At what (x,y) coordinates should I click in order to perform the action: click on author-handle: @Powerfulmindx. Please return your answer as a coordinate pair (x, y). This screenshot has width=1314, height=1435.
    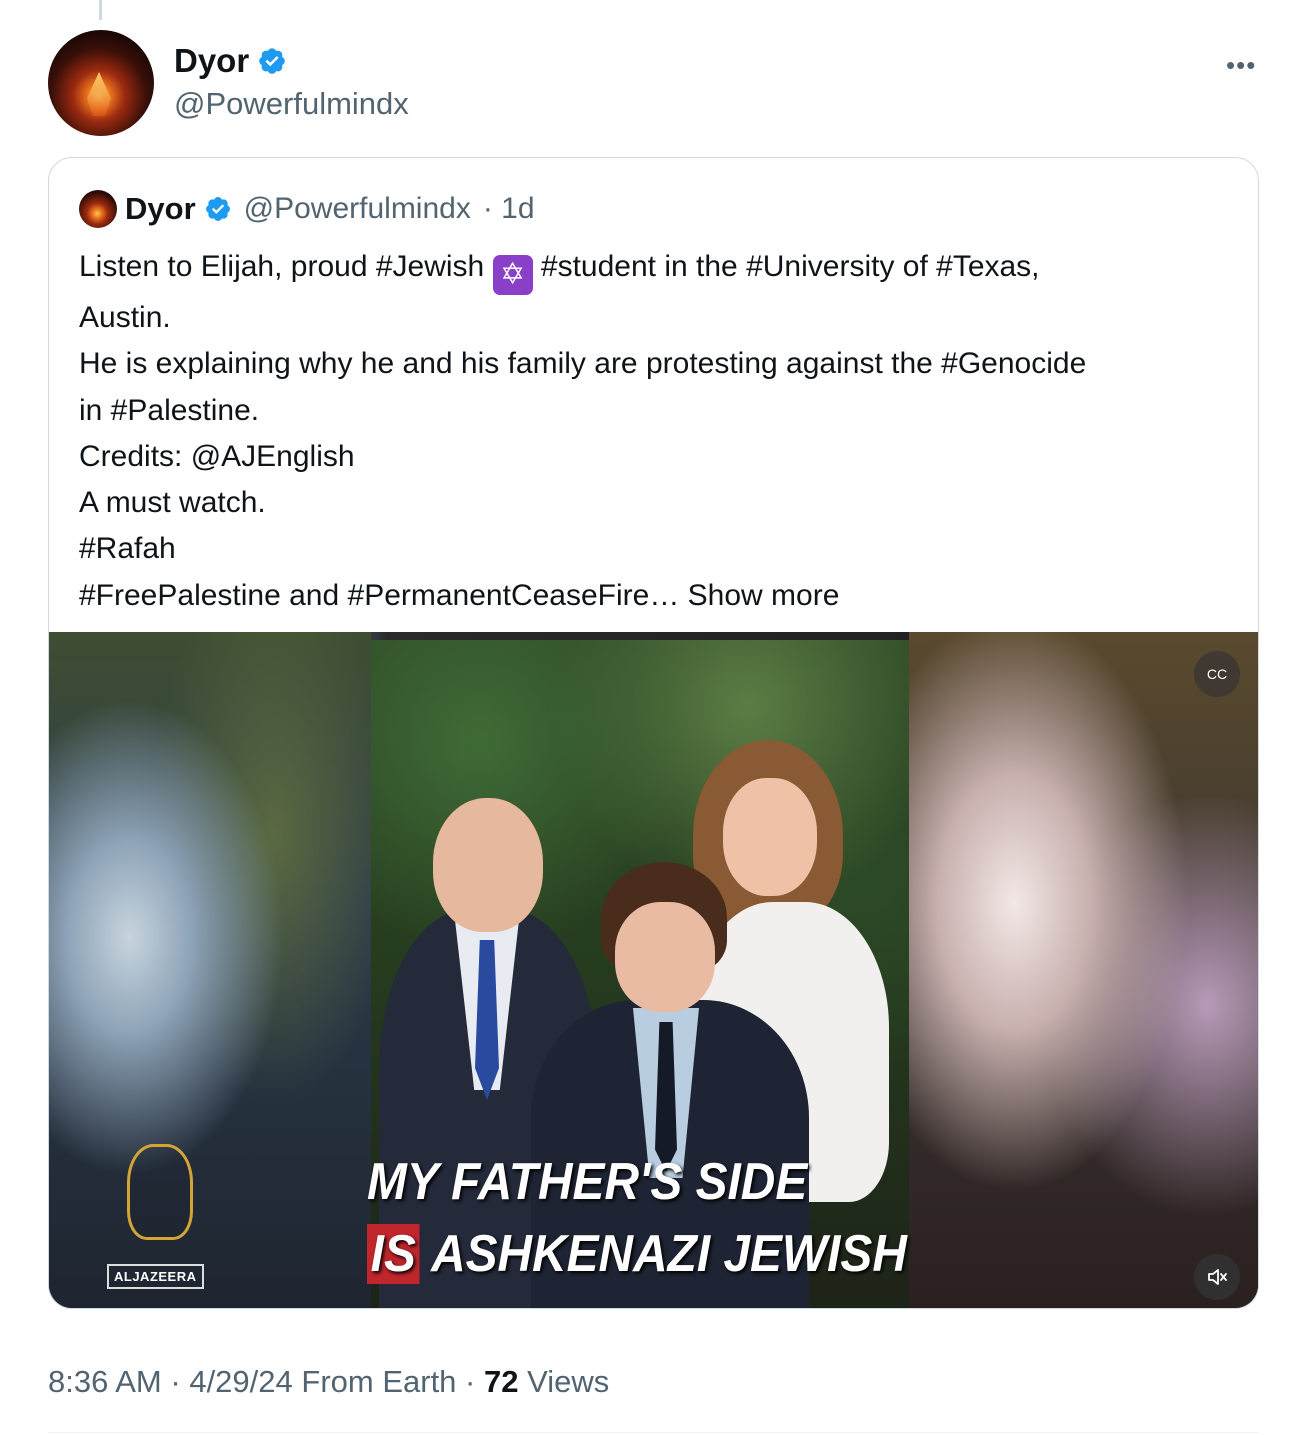
    Looking at the image, I should click on (291, 104).